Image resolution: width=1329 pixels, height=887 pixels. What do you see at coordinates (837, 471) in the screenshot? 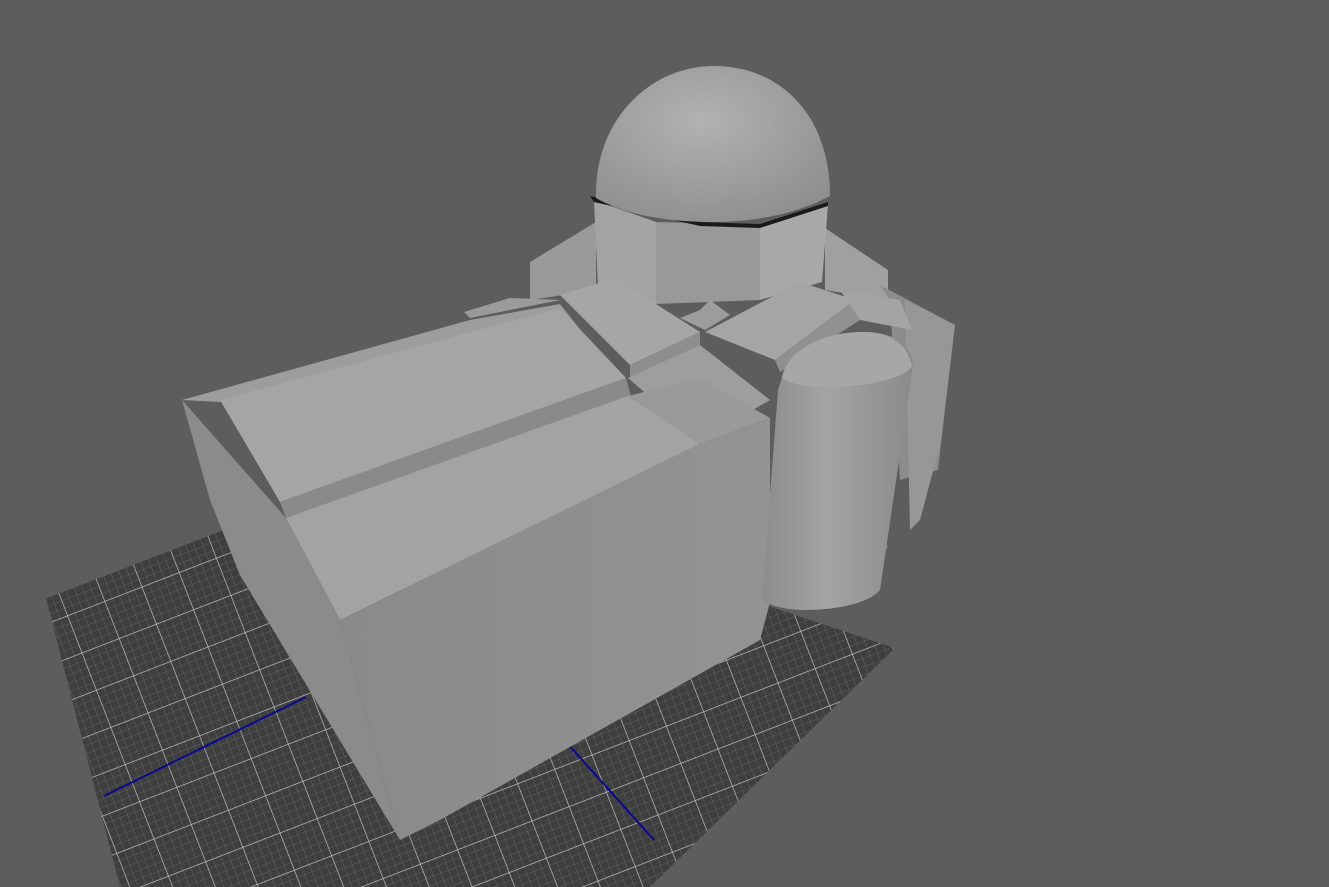
I see `side-cylinder` at bounding box center [837, 471].